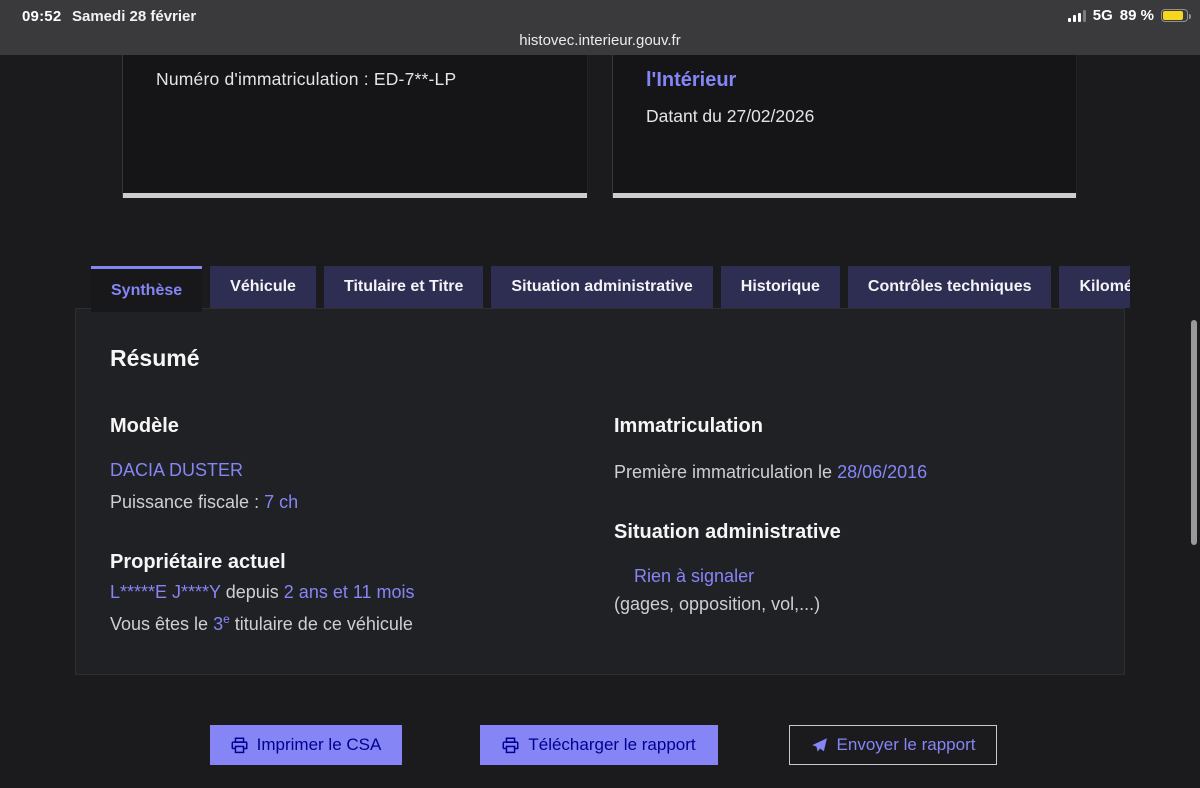 This screenshot has width=1200, height=788. What do you see at coordinates (218, 624) in the screenshot?
I see `holder-rank: 3` at bounding box center [218, 624].